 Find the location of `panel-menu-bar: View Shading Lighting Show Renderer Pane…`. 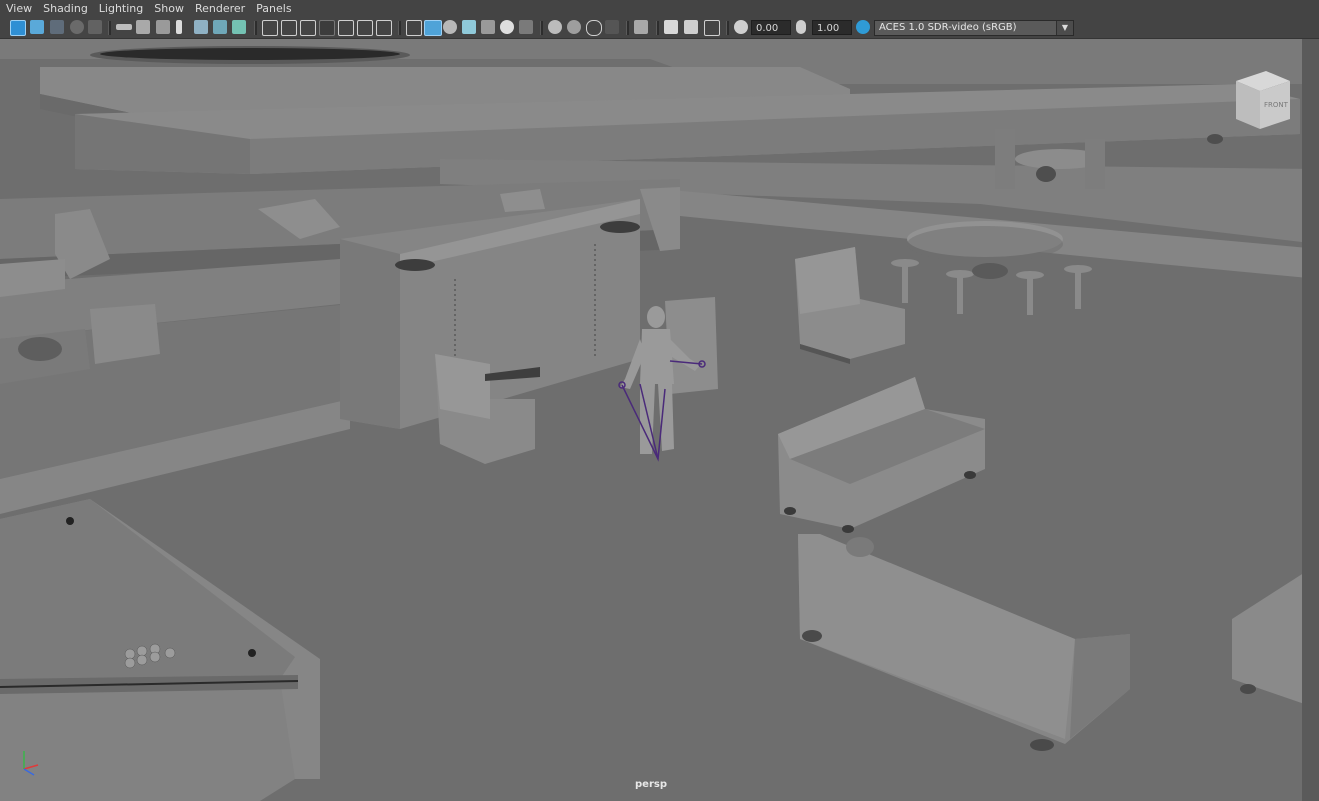

panel-menu-bar: View Shading Lighting Show Renderer Pane… is located at coordinates (659, 9).